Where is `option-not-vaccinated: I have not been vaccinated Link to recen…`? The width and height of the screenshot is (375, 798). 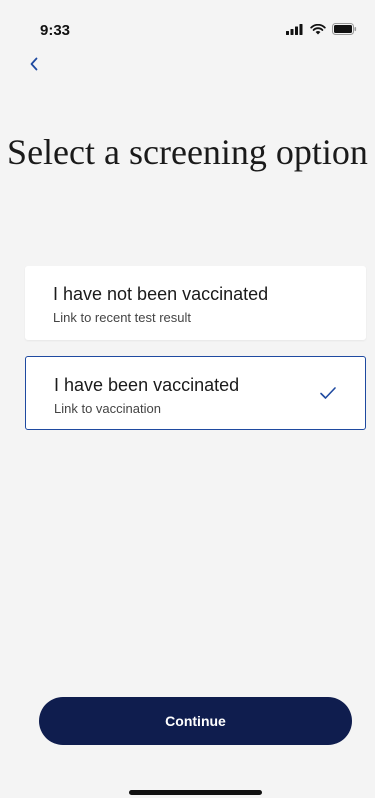 option-not-vaccinated: I have not been vaccinated Link to recen… is located at coordinates (195, 303).